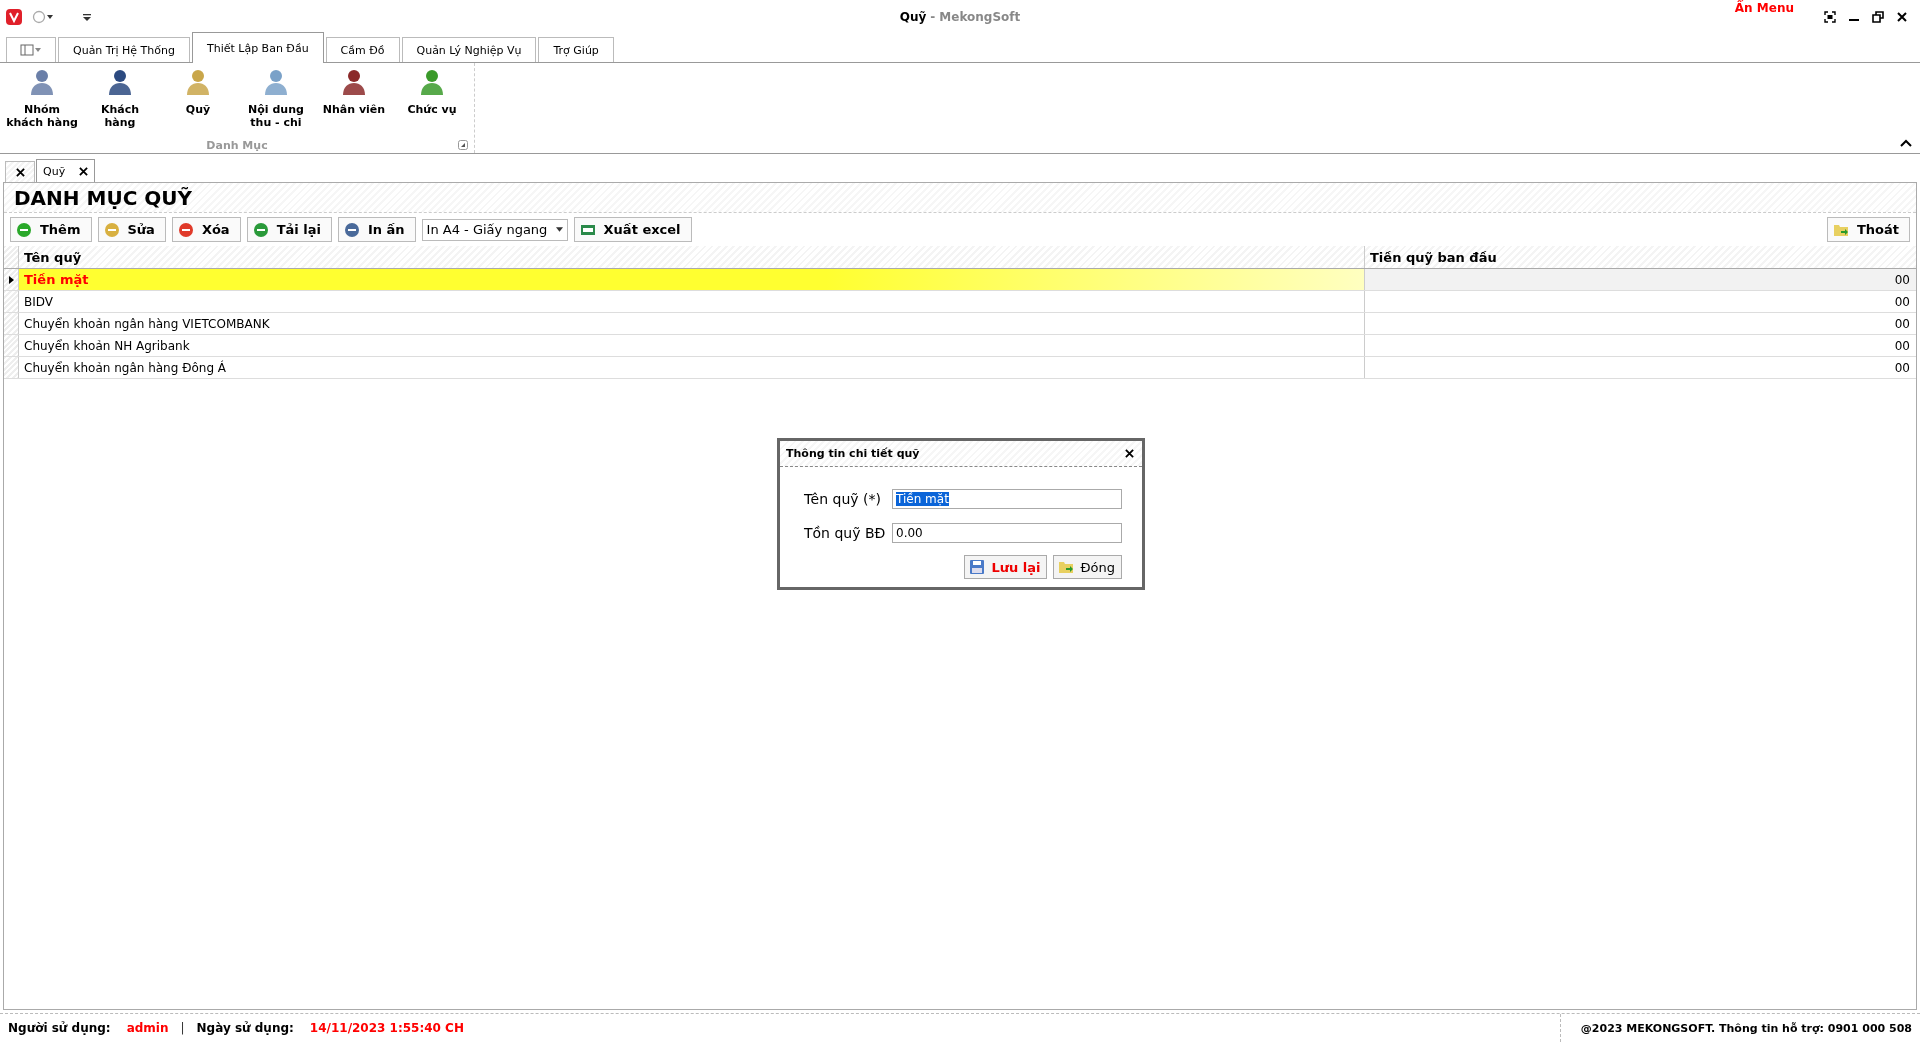 Image resolution: width=1920 pixels, height=1042 pixels. What do you see at coordinates (131, 229) in the screenshot?
I see `toolbar-button: Sửa` at bounding box center [131, 229].